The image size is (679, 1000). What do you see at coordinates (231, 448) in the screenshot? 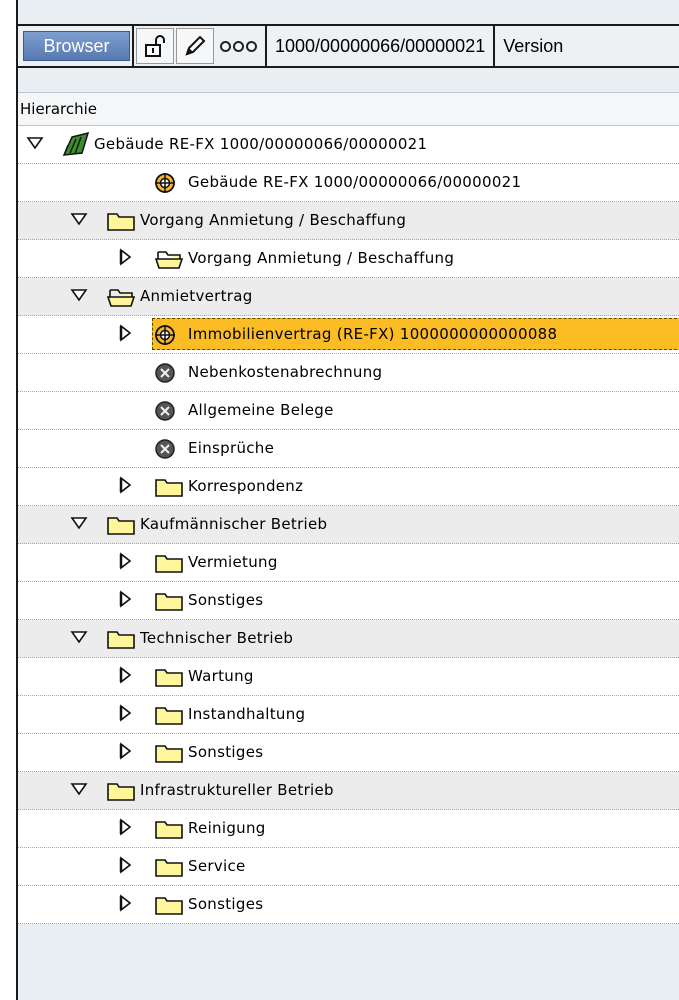
I see `tree-node-label: Einsprüche` at bounding box center [231, 448].